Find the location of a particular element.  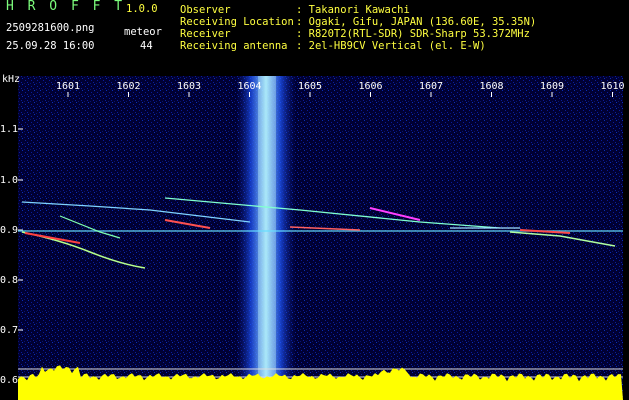

x-tick-label: 1602 is located at coordinates (129, 86).